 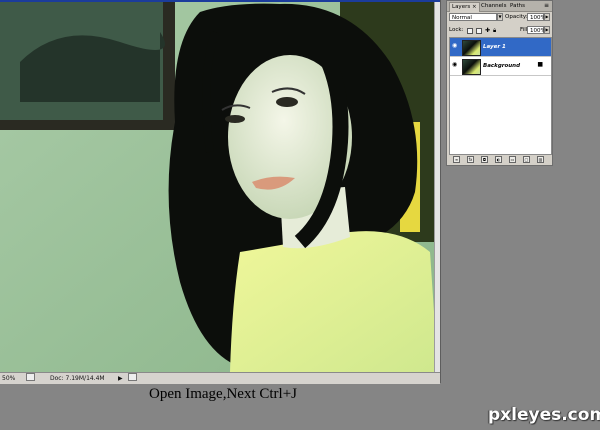 I want to click on lock-position-icon: ✚, so click(x=488, y=31).